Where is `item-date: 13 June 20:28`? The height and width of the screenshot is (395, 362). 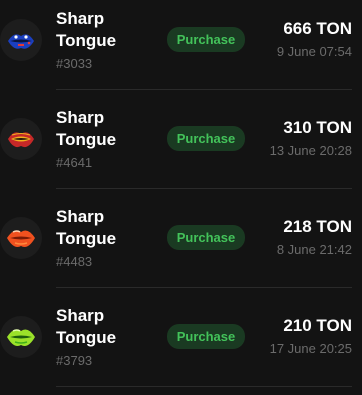
item-date: 13 June 20:28 is located at coordinates (310, 150).